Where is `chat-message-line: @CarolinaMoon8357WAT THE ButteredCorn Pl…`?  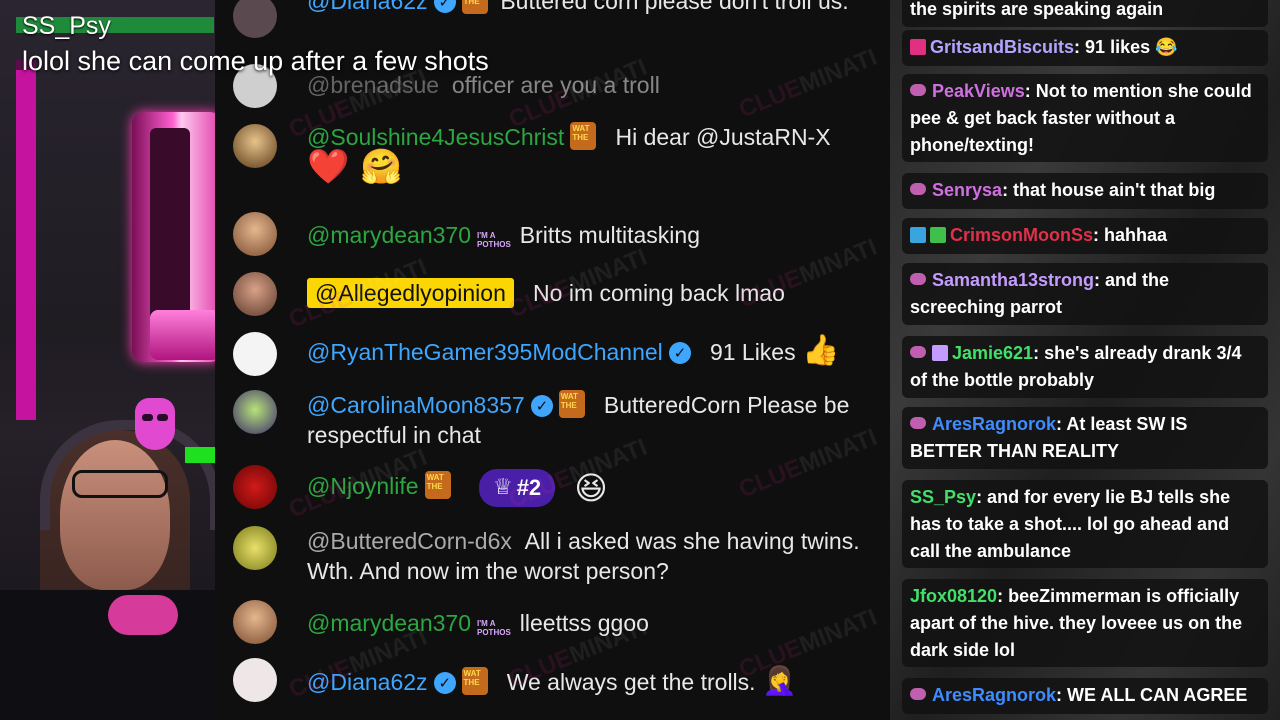 chat-message-line: @CarolinaMoon8357WAT THE ButteredCorn Pl… is located at coordinates (588, 420).